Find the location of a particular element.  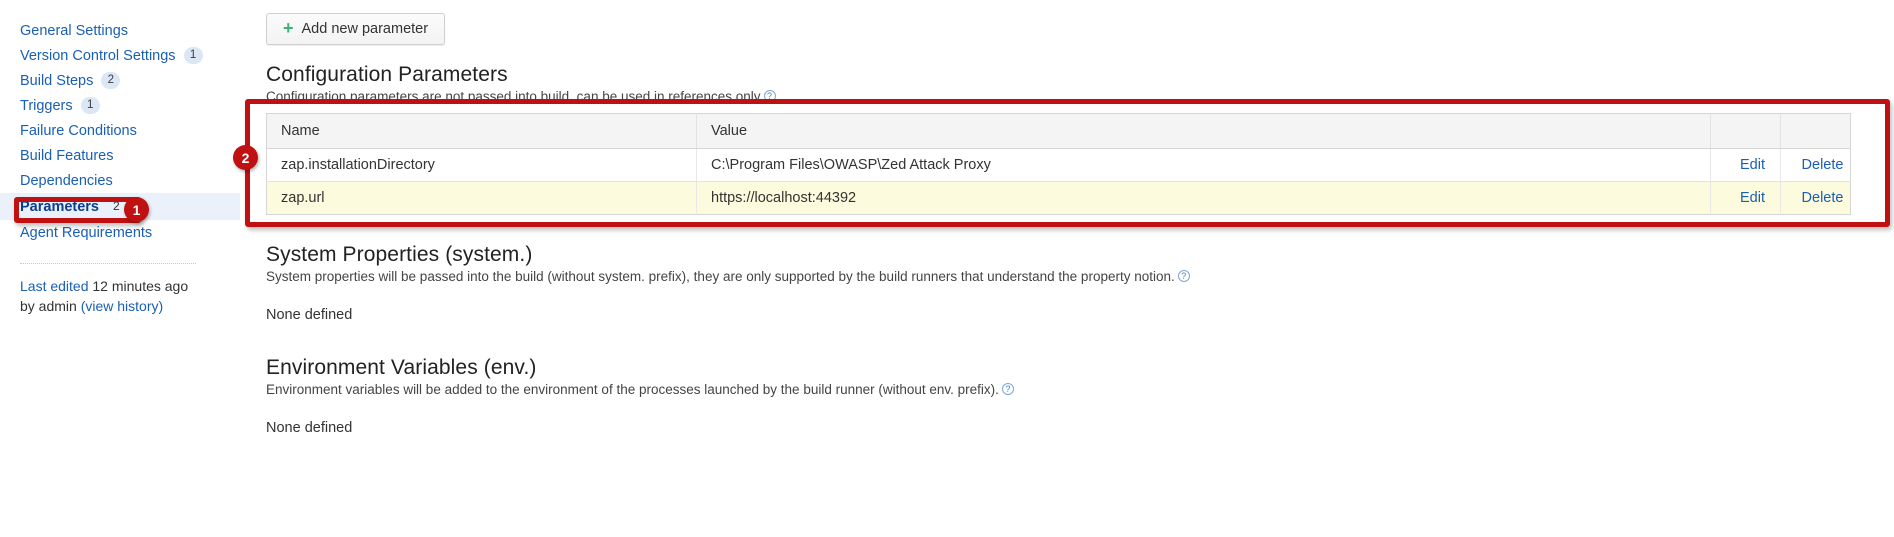

configuration-parameters-title: Configuration Parameters is located at coordinates (387, 74).